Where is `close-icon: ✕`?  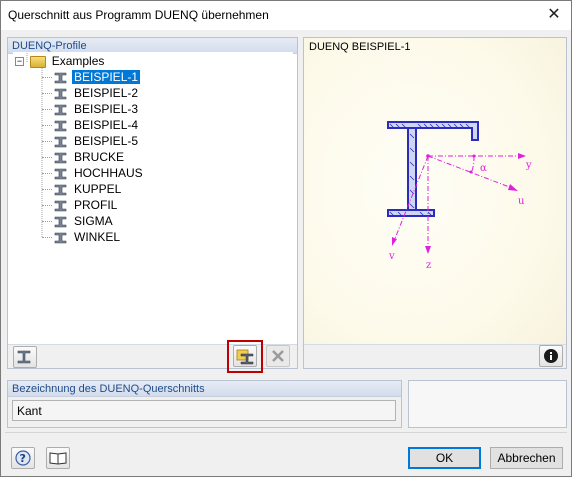 close-icon: ✕ is located at coordinates (554, 15).